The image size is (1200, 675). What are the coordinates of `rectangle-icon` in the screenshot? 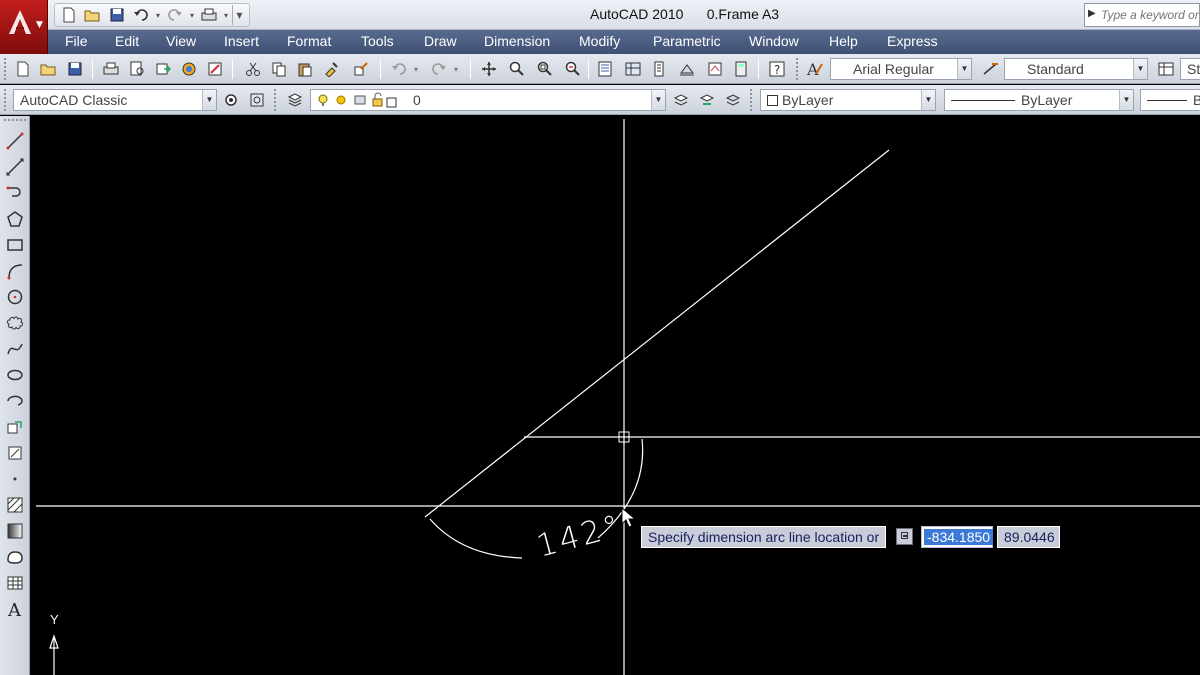 It's located at (15, 245).